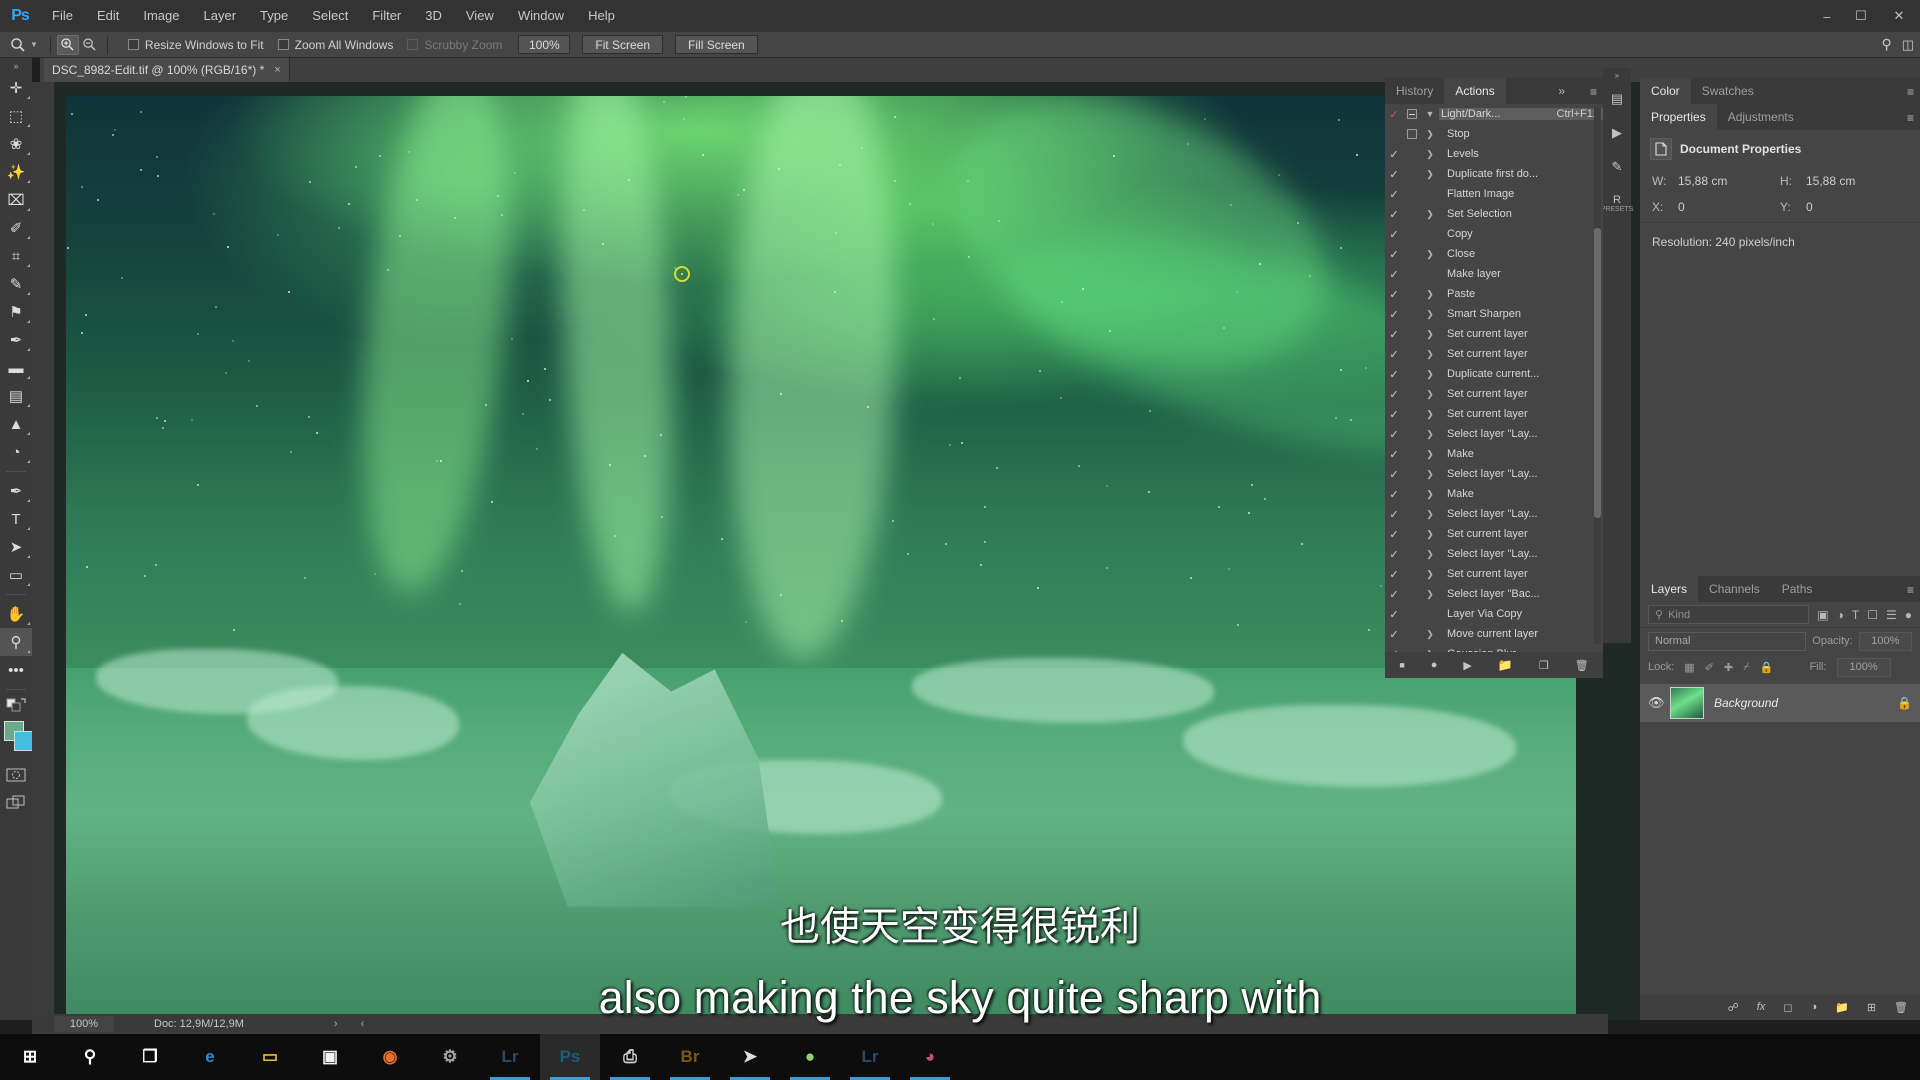 The image size is (1920, 1080). Describe the element at coordinates (1904, 703) in the screenshot. I see `layer-lock-icon: 🔒` at that location.